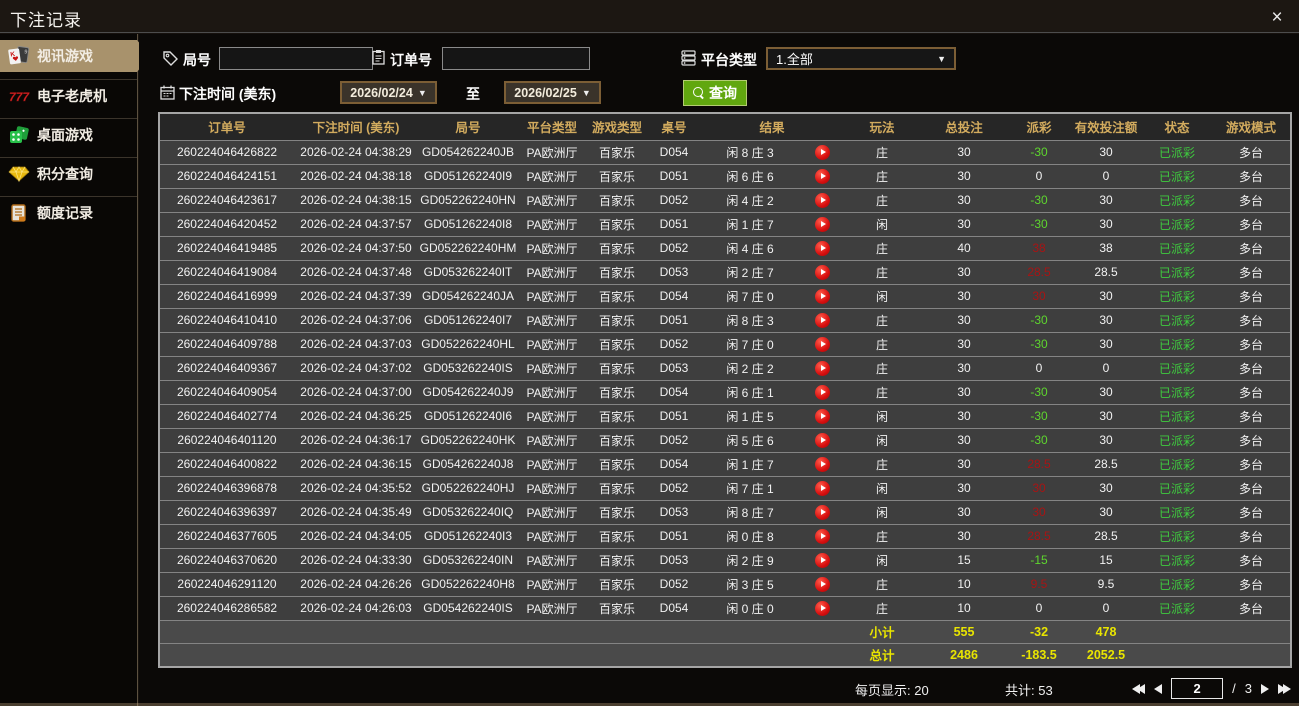 This screenshot has height=706, width=1299. Describe the element at coordinates (1277, 18) in the screenshot. I see `close-icon: ×` at that location.